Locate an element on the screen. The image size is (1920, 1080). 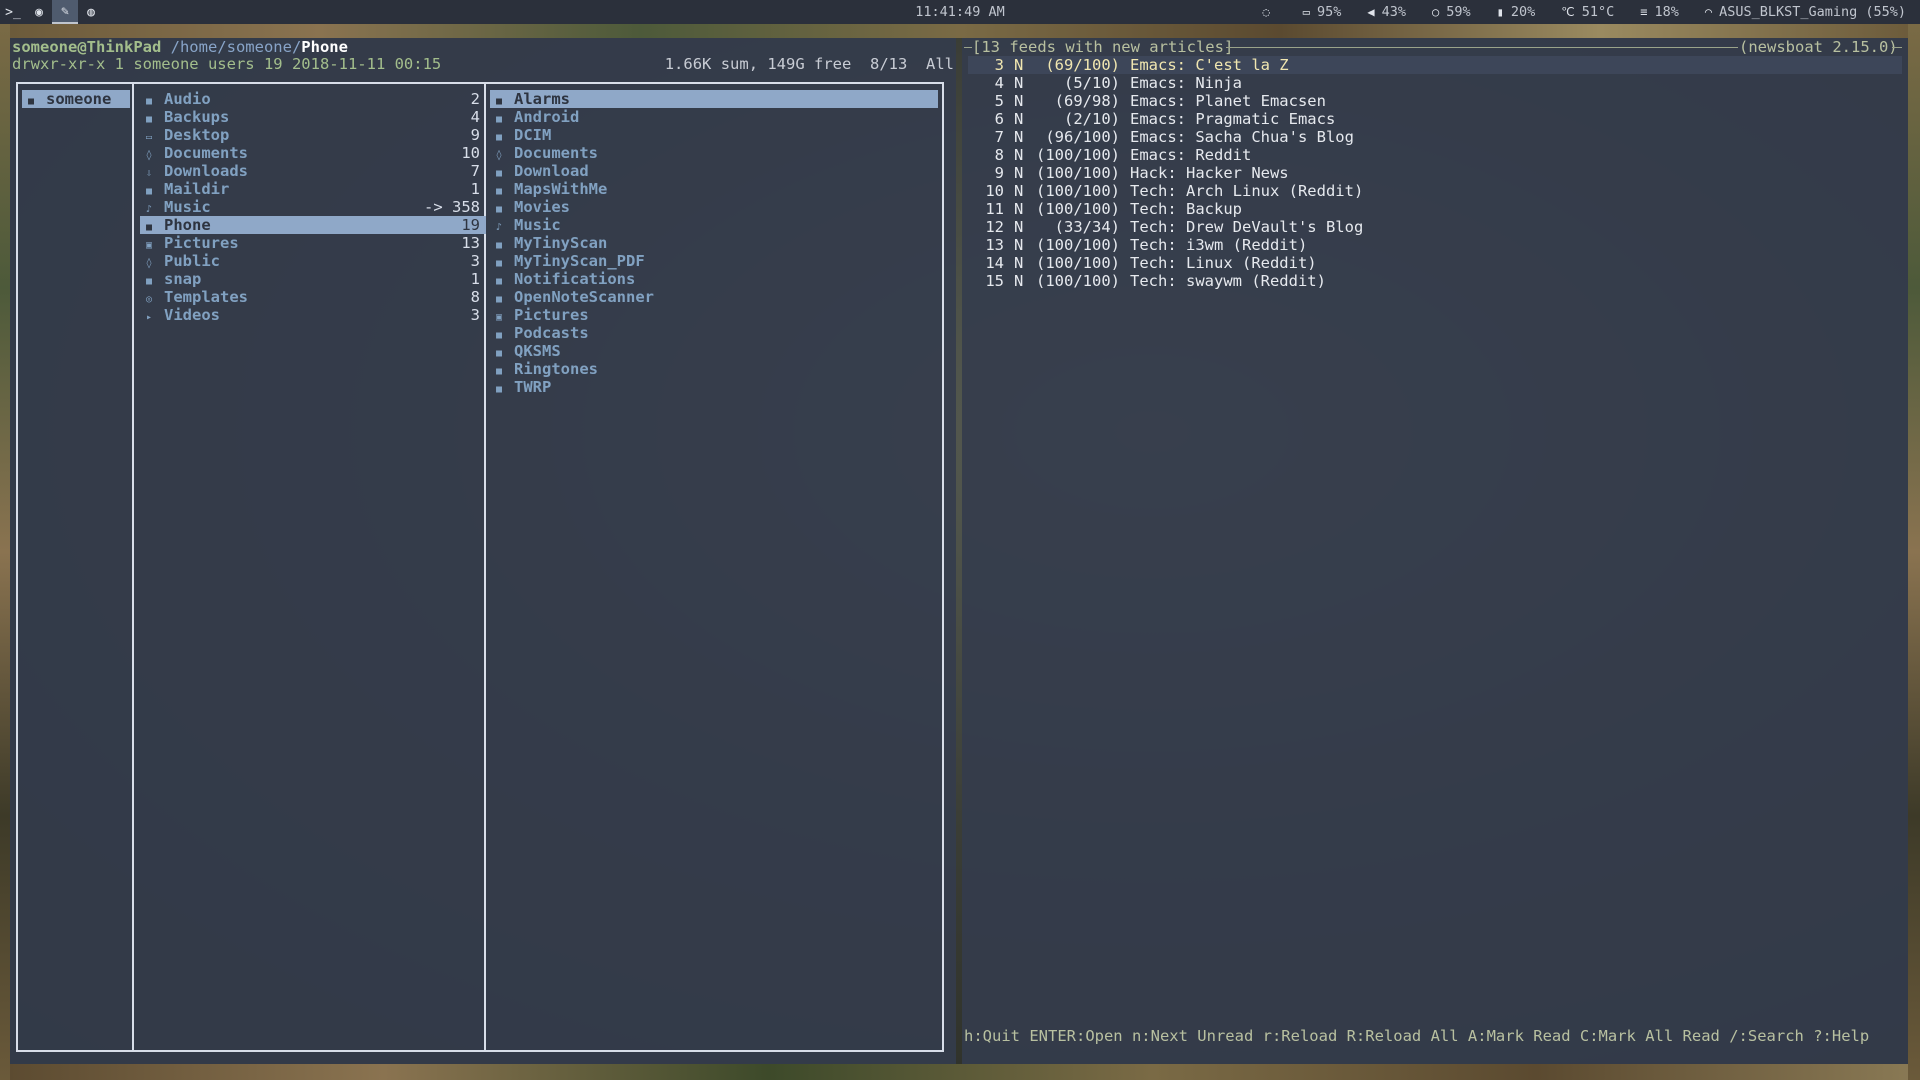
feed-row: 12 N (33/34) Tech: Drew DeVault's Blog is located at coordinates (1435, 227).